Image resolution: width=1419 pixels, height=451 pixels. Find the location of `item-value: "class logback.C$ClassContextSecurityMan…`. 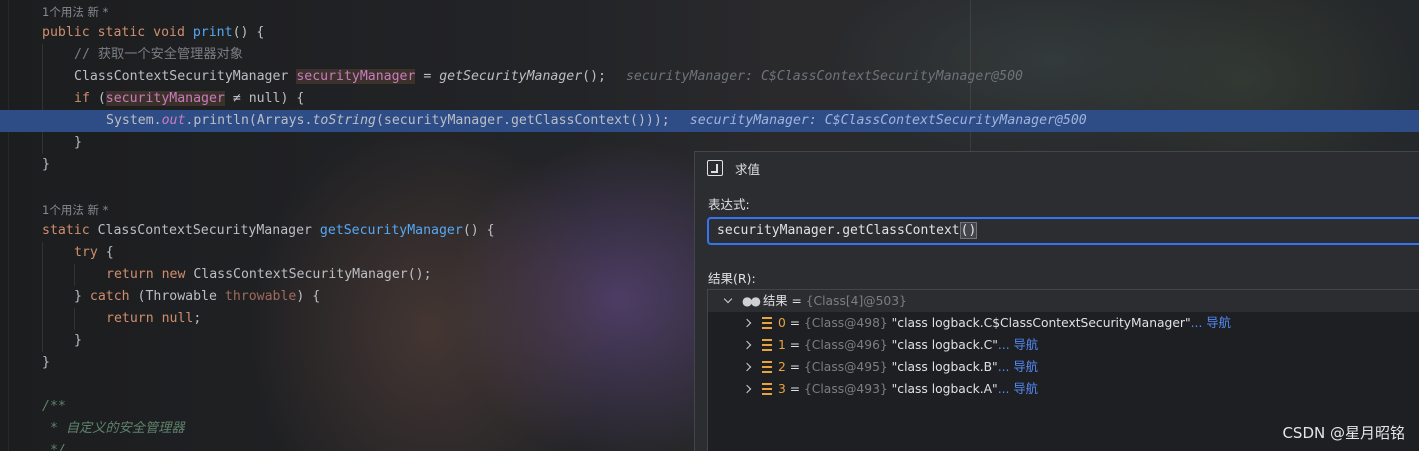

item-value: "class logback.C$ClassContextSecurityMan… is located at coordinates (1041, 323).